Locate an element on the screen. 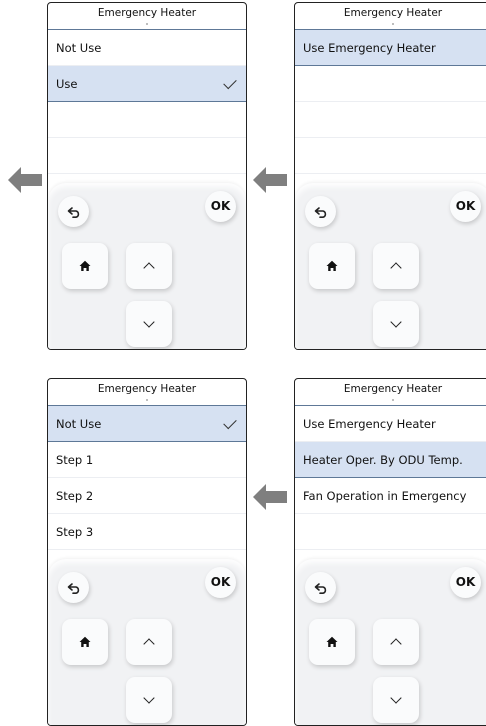 The height and width of the screenshot is (726, 486). menu-item-label: Step 2 is located at coordinates (75, 496).